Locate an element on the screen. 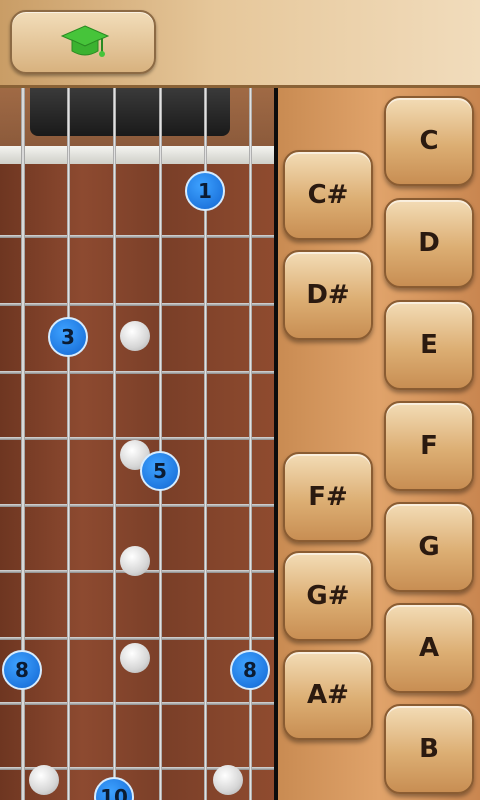 The width and height of the screenshot is (480, 800). note-button-b: B is located at coordinates (429, 749).